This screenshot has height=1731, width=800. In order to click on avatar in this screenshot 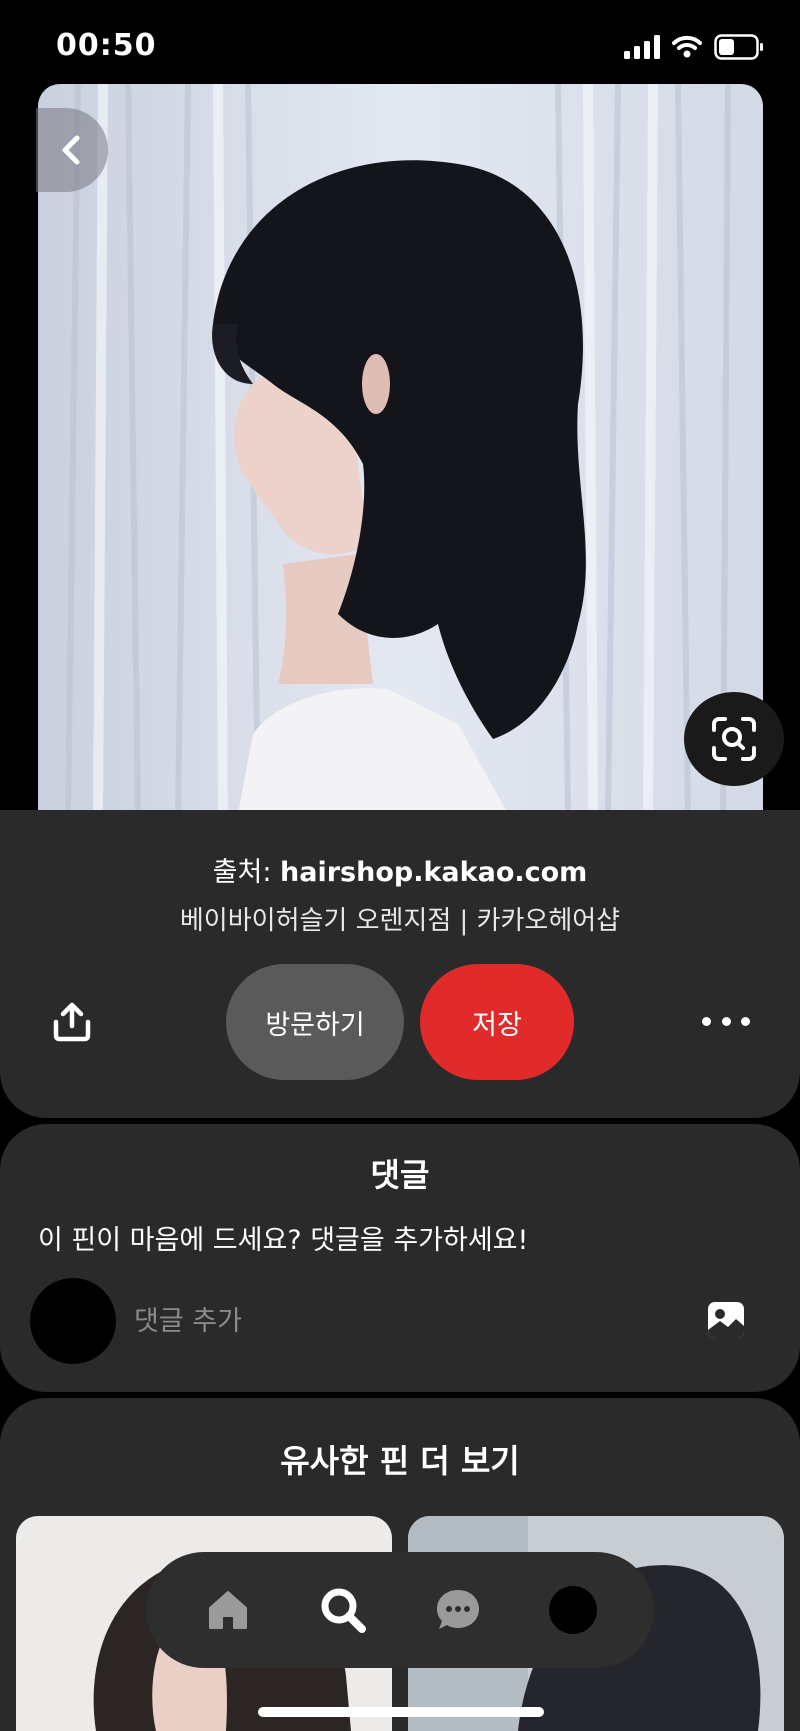, I will do `click(73, 1321)`.